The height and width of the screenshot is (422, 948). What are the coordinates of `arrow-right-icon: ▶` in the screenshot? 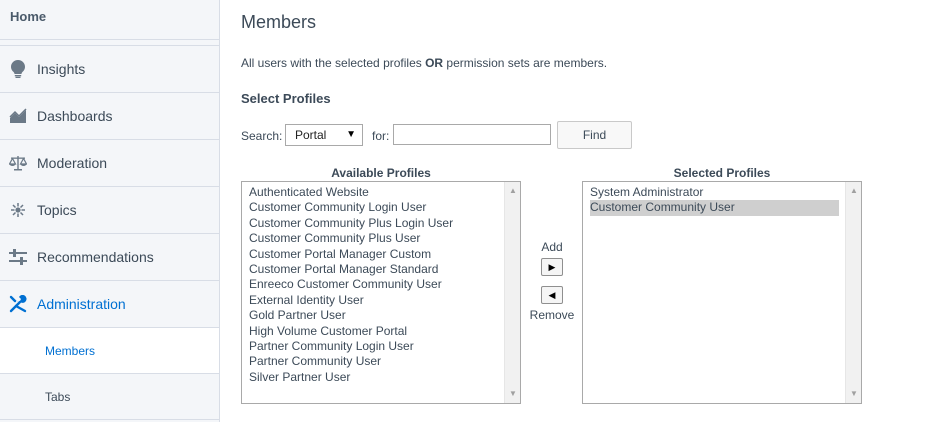 It's located at (552, 266).